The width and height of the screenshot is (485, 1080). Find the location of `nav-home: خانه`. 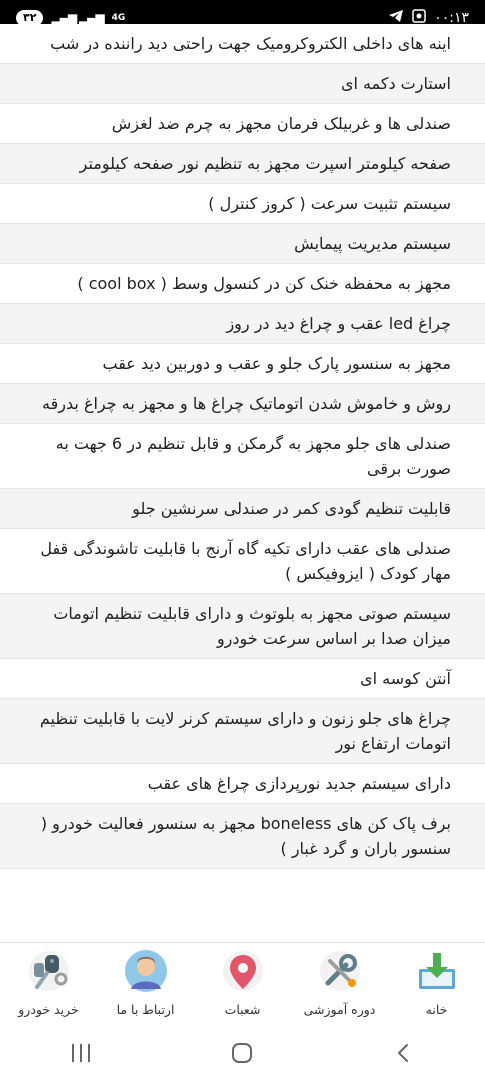

nav-home: خانه is located at coordinates (437, 982).